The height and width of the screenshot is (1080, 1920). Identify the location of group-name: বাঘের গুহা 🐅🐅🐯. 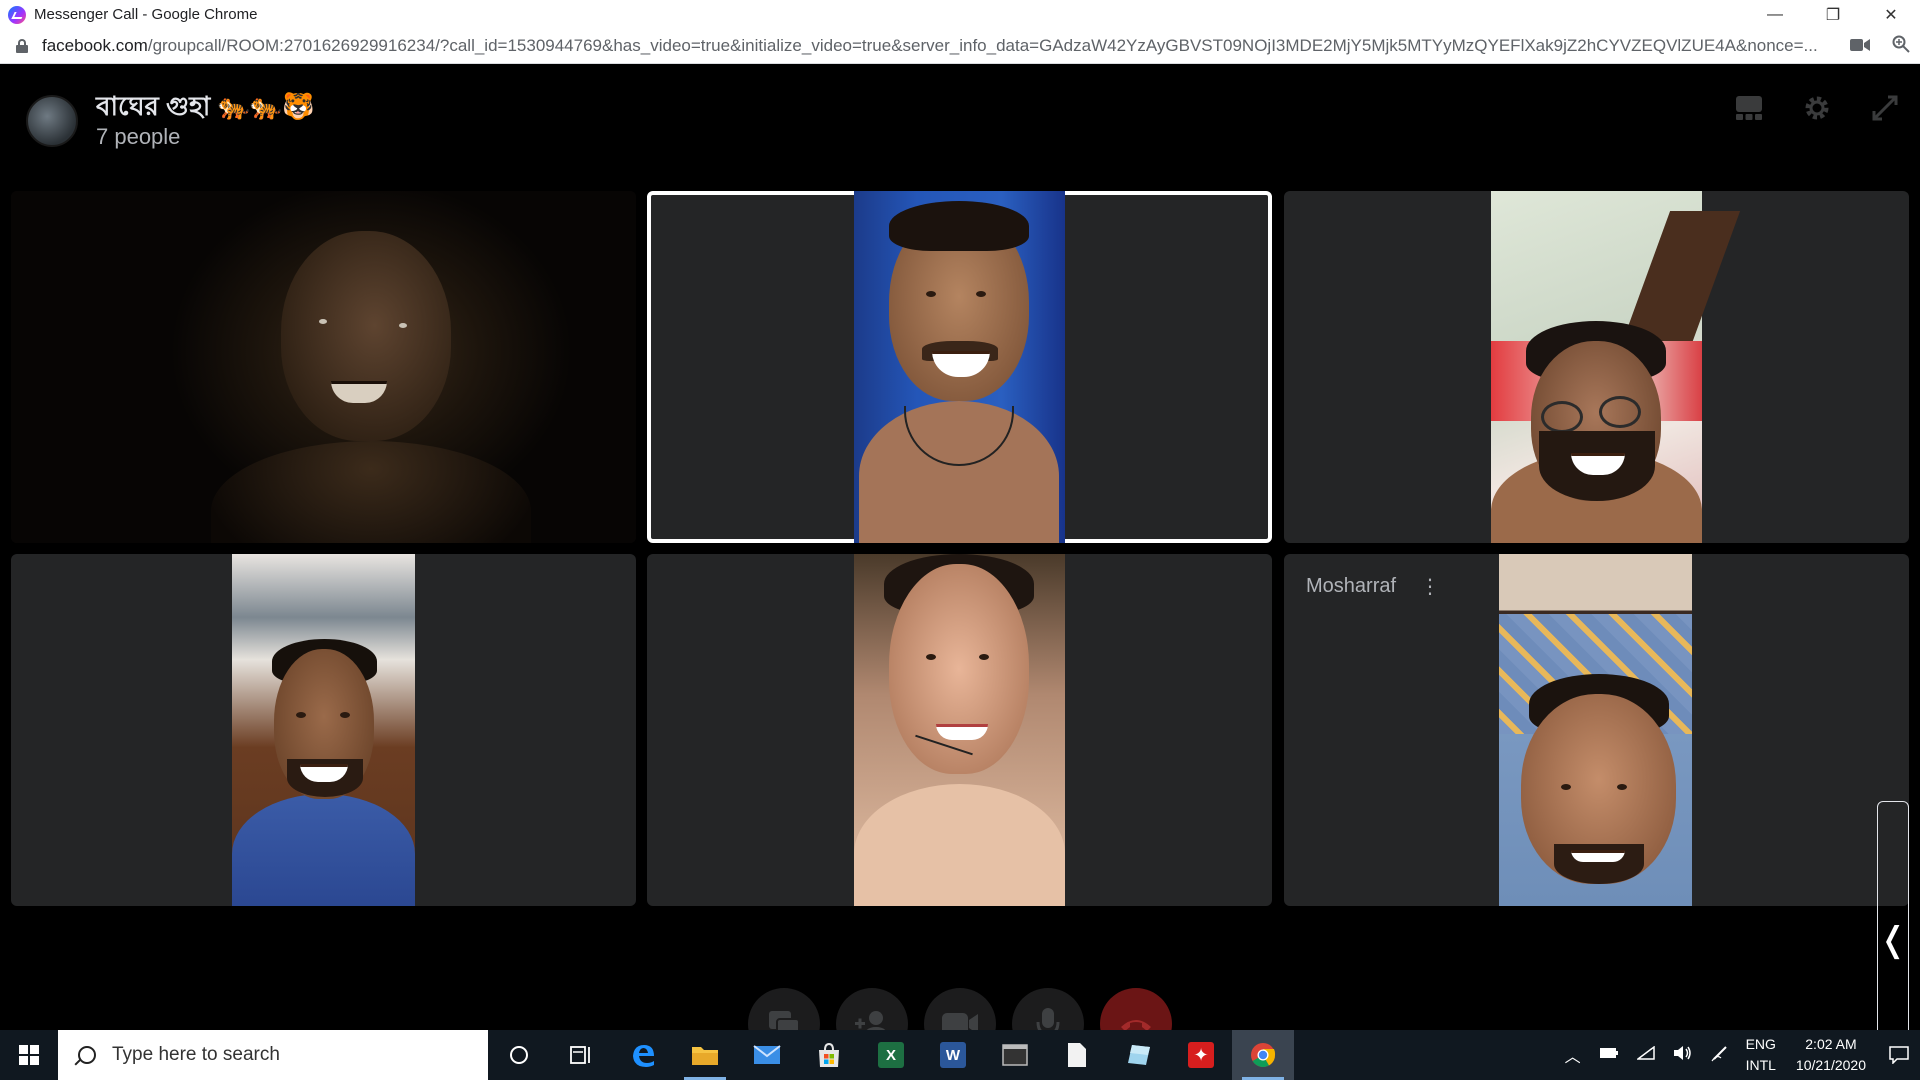
(205, 106).